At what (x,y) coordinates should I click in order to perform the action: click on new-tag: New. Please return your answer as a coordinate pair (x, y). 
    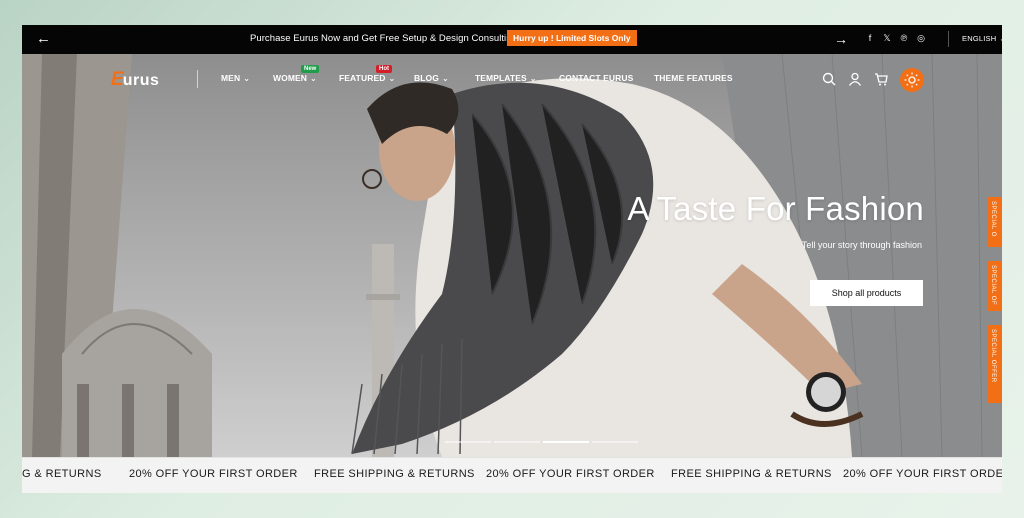
    Looking at the image, I should click on (310, 69).